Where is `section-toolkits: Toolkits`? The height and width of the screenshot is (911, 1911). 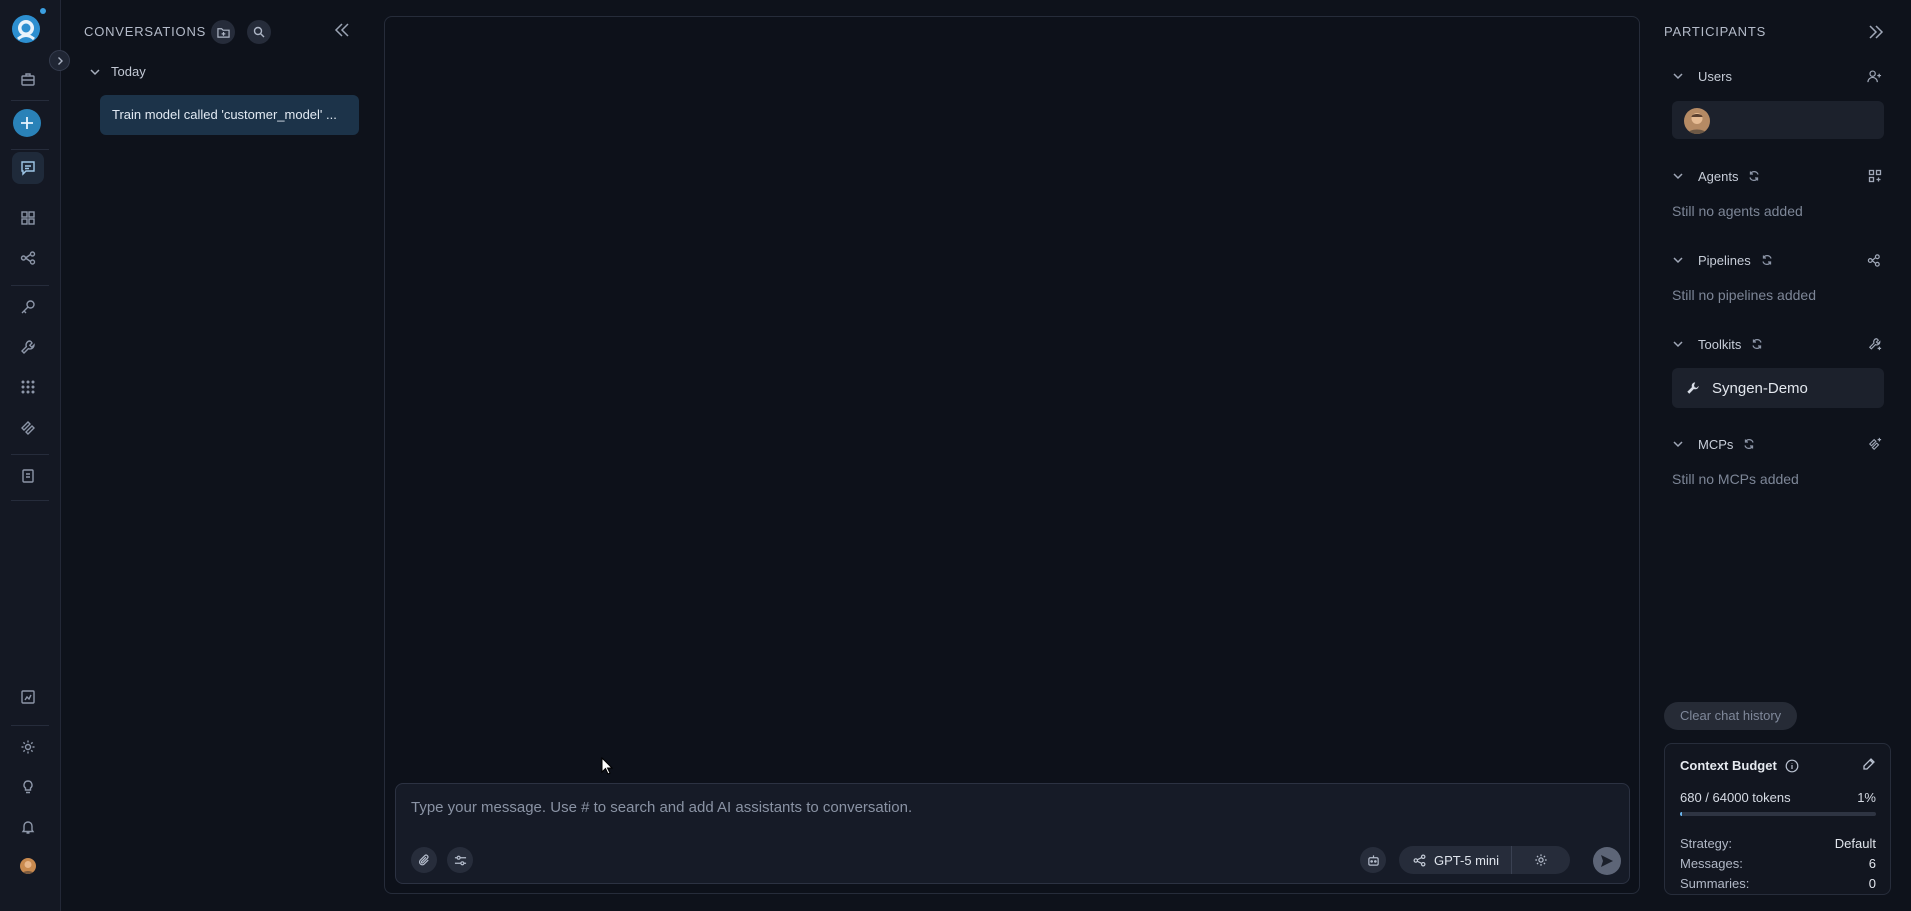 section-toolkits: Toolkits is located at coordinates (1777, 344).